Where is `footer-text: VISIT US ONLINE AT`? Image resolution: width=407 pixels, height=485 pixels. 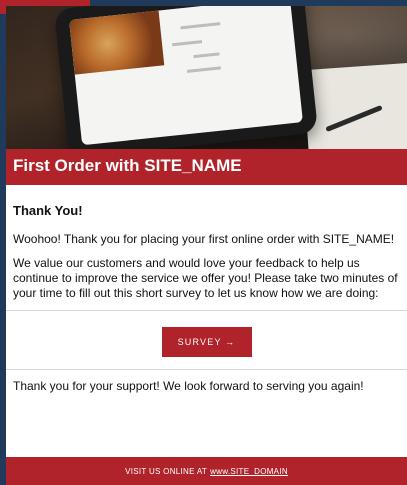
footer-text: VISIT US ONLINE AT is located at coordinates (166, 471).